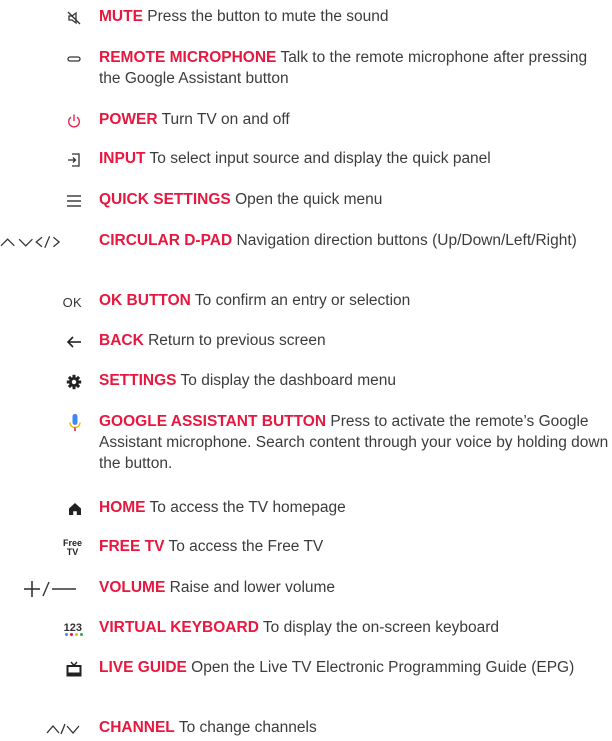  What do you see at coordinates (381, 627) in the screenshot?
I see `item-desc: To display the on-screen keyboard` at bounding box center [381, 627].